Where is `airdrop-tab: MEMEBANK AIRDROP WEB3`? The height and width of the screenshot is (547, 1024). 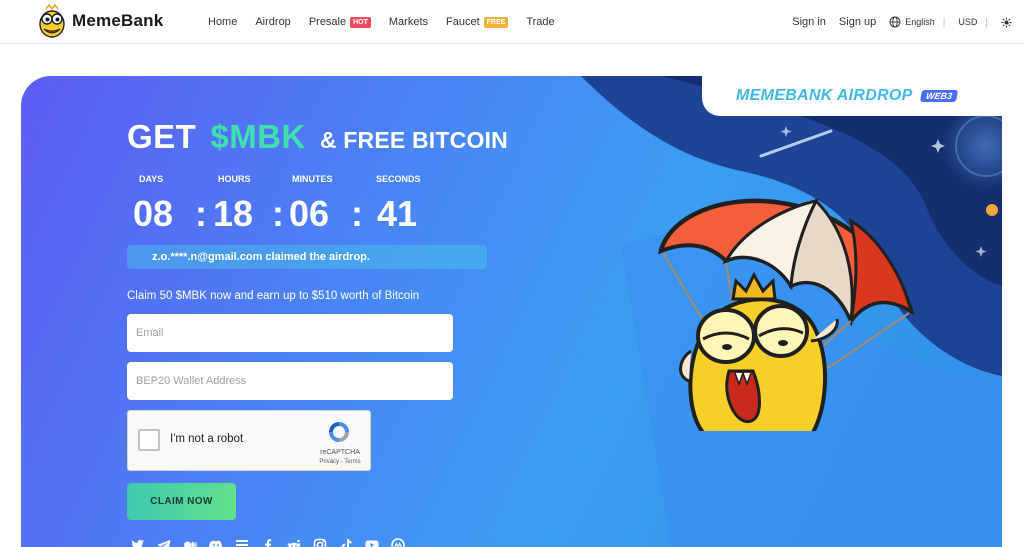 airdrop-tab: MEMEBANK AIRDROP WEB3 is located at coordinates (852, 96).